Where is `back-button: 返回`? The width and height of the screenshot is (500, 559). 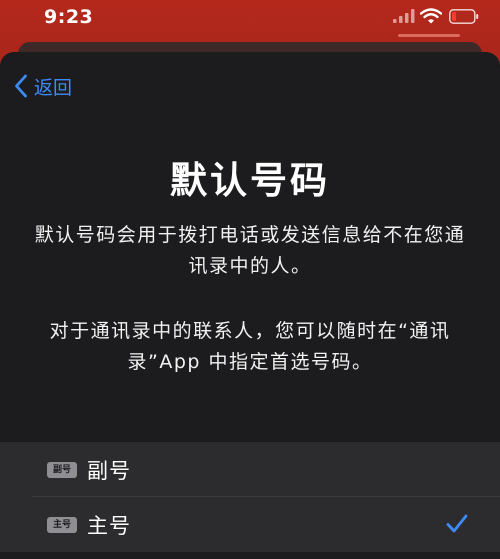 back-button: 返回 is located at coordinates (43, 86).